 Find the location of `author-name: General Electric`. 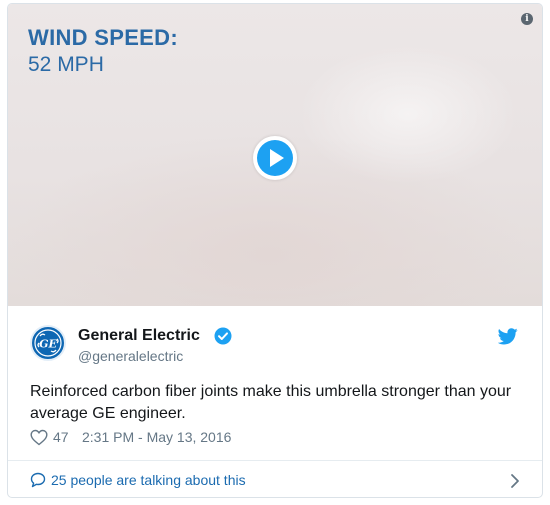

author-name: General Electric is located at coordinates (139, 336).